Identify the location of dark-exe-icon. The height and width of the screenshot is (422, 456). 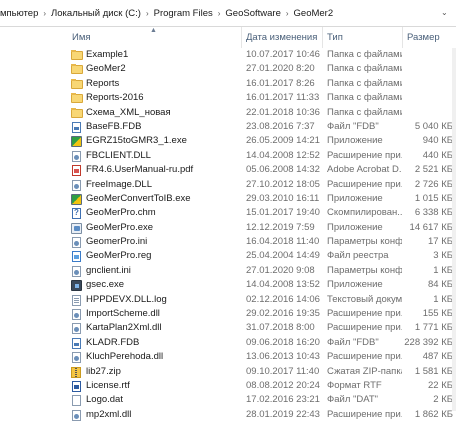
(76, 286).